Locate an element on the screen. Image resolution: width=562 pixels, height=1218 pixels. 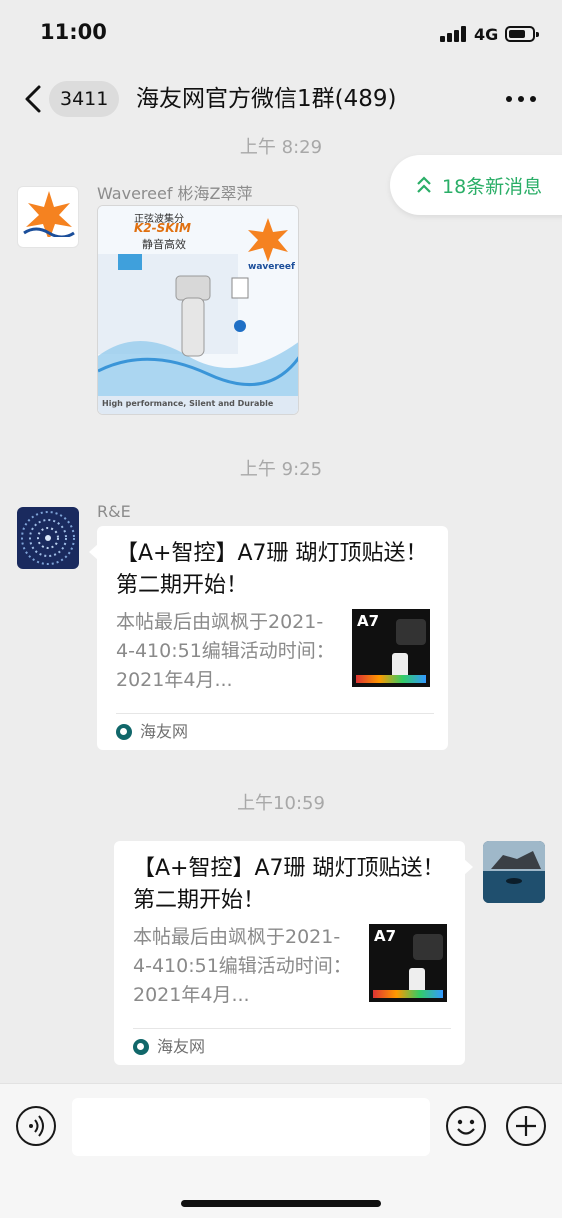
pattern-avatar-icon is located at coordinates (48, 538).